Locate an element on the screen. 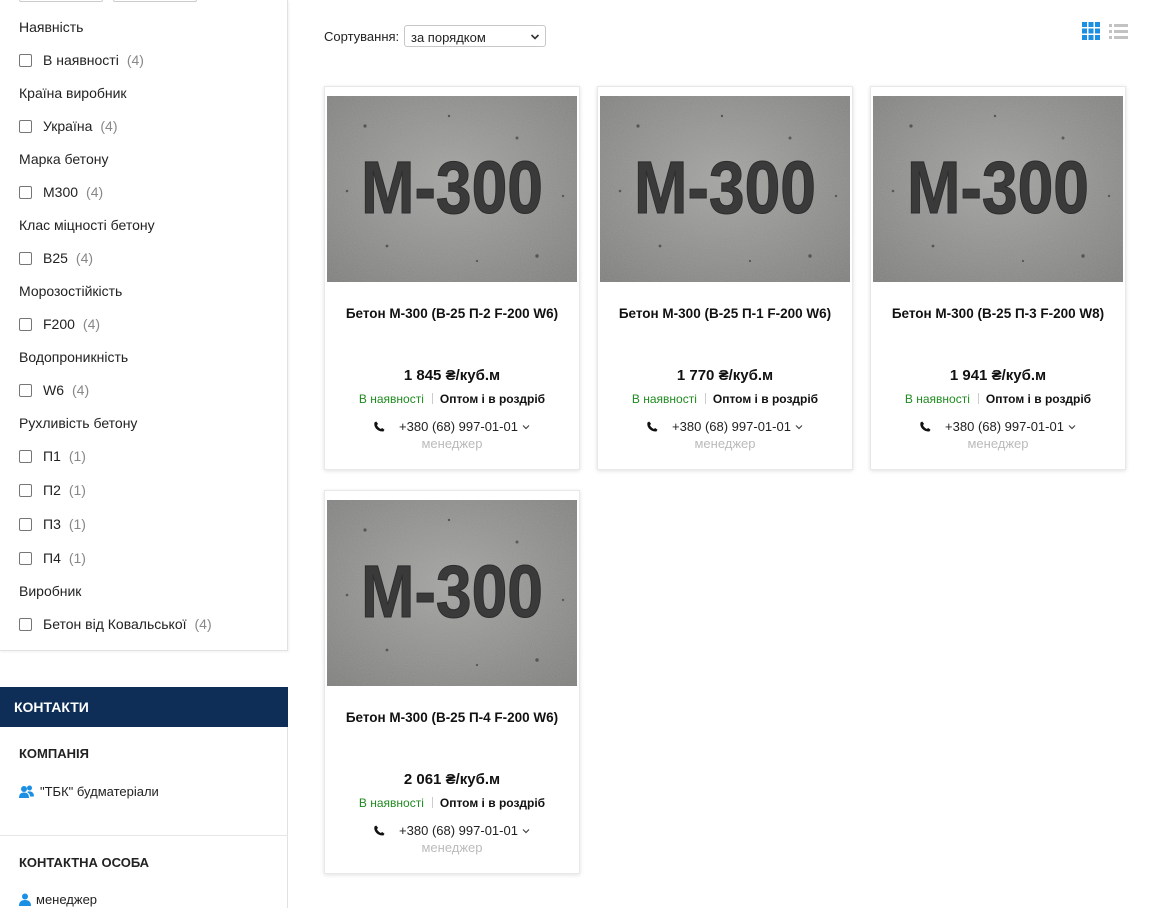 The image size is (1154, 908). filter-group-title: Наявність is located at coordinates (51, 27).